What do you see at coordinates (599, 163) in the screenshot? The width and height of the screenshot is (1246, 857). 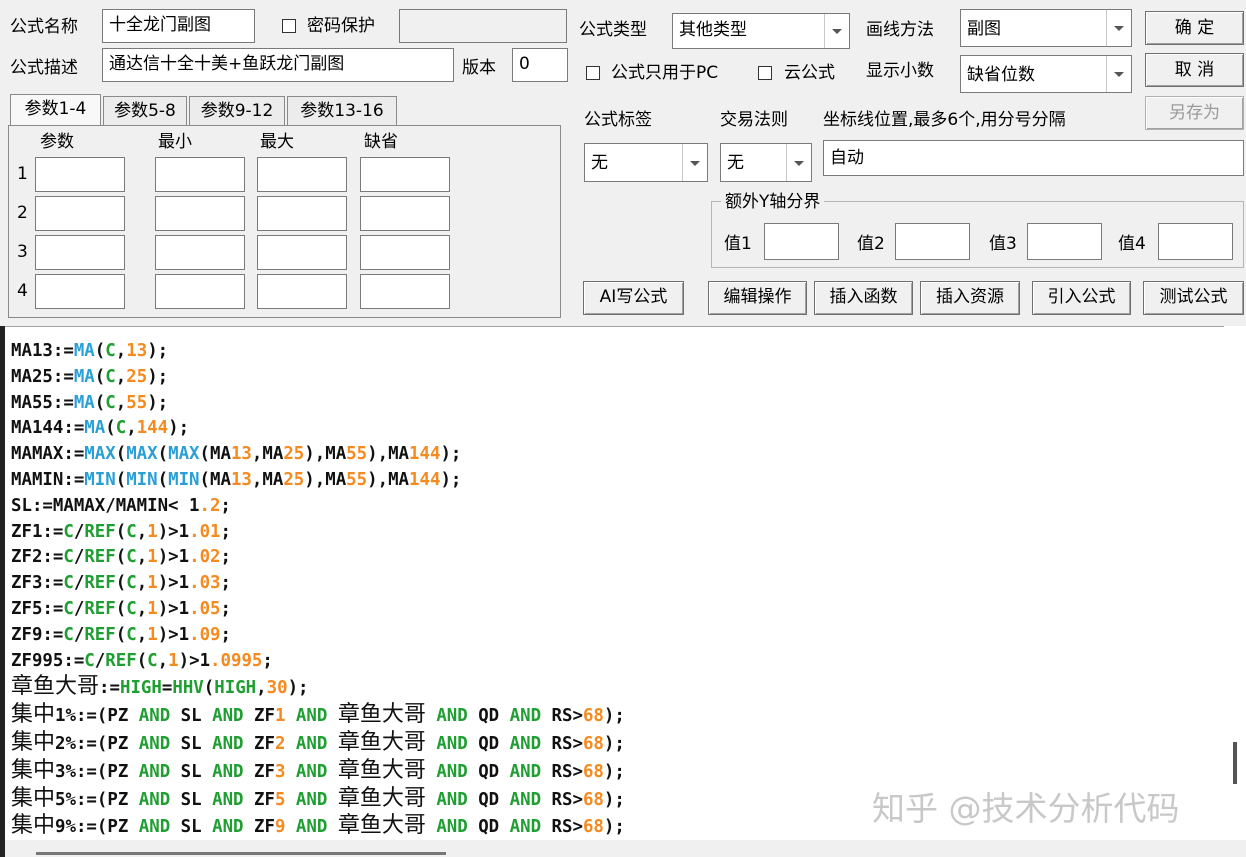 I see `formula-tag-value: 无` at bounding box center [599, 163].